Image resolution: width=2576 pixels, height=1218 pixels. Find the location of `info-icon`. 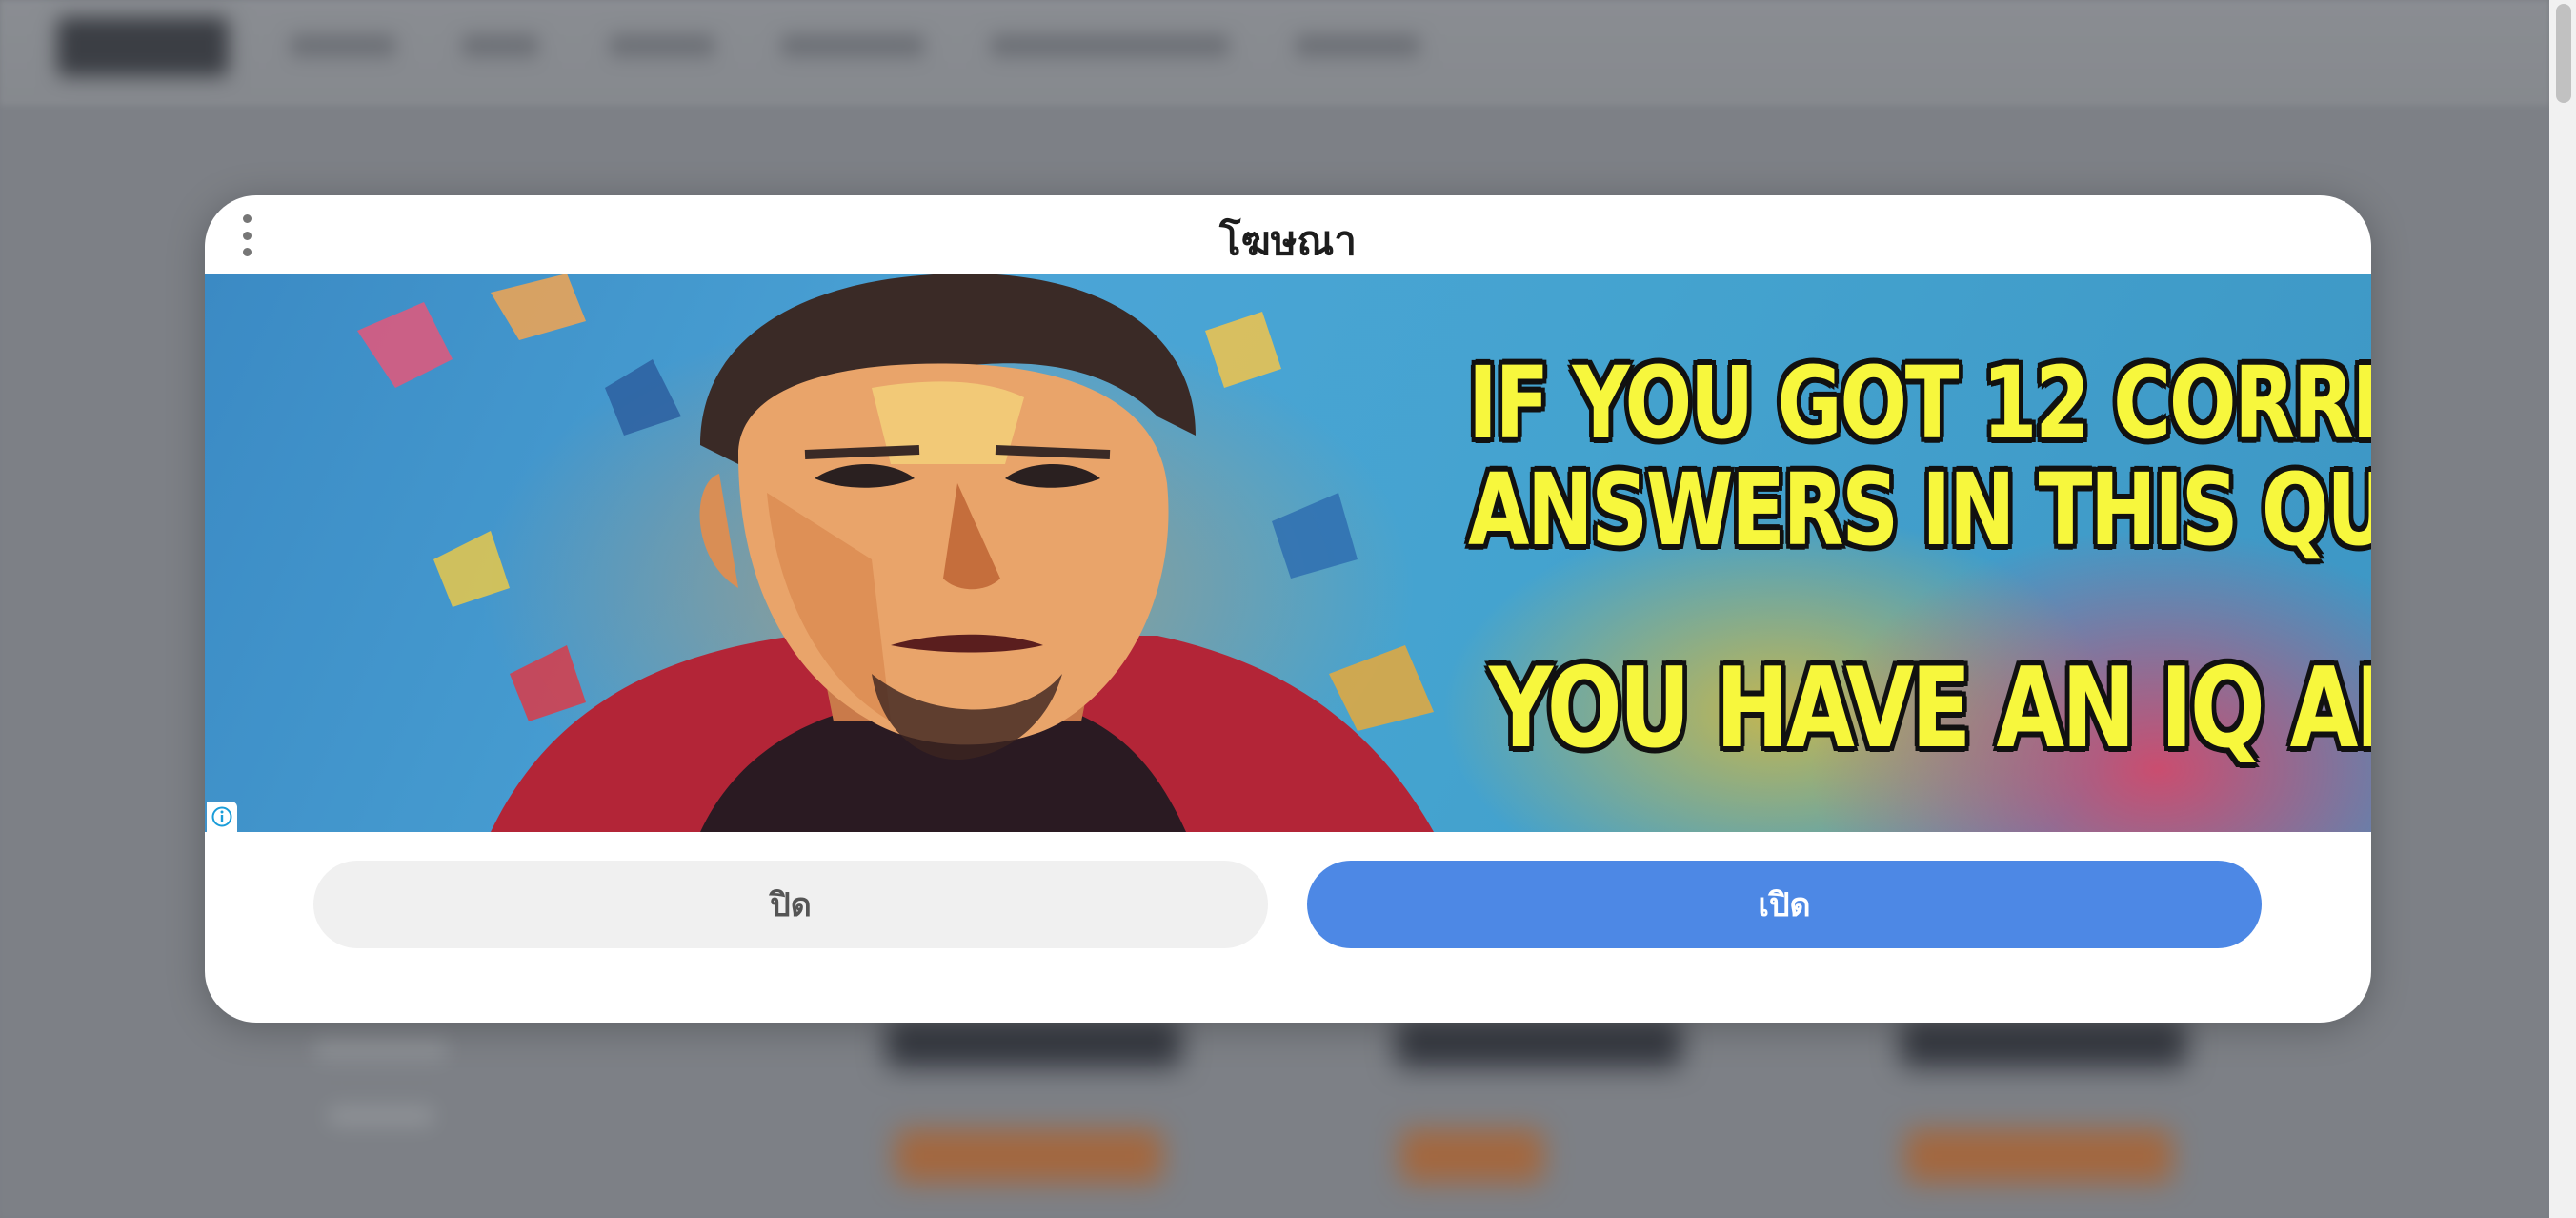

info-icon is located at coordinates (222, 817).